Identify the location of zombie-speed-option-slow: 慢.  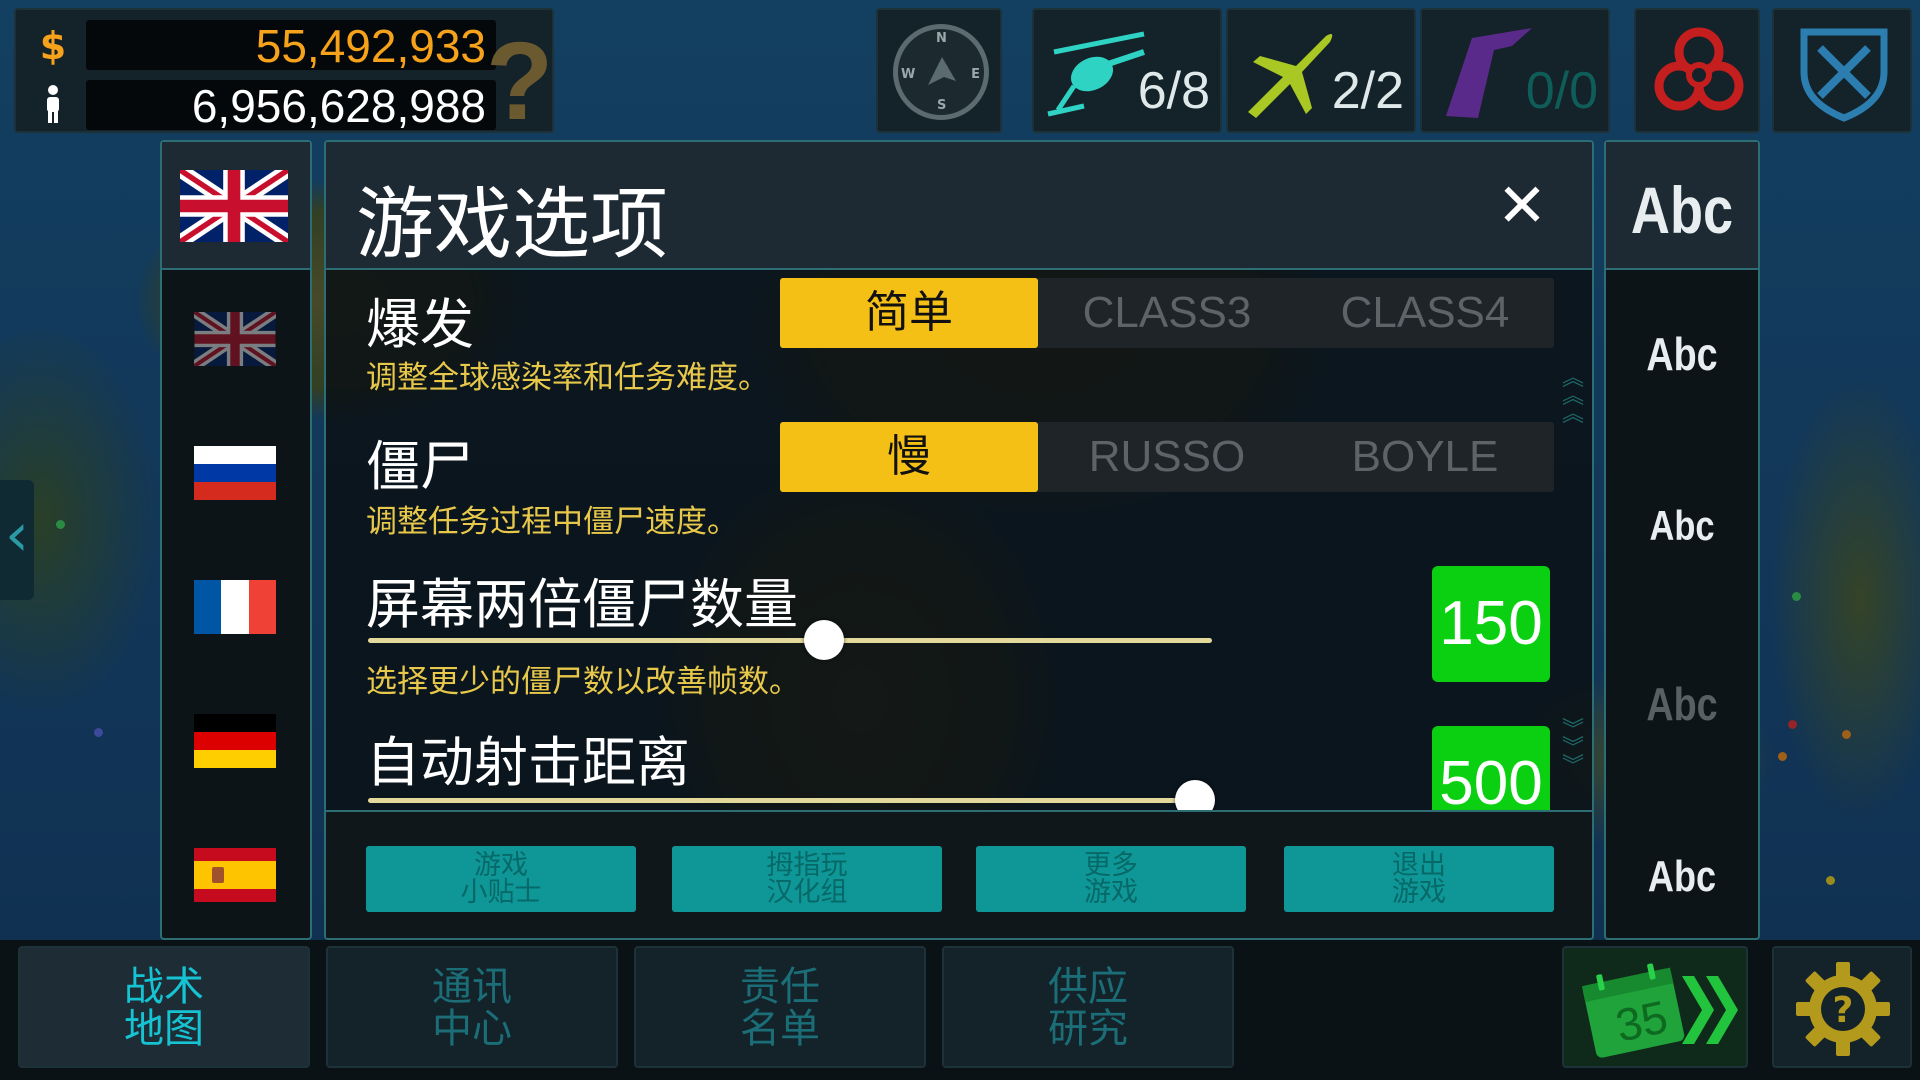
(909, 457).